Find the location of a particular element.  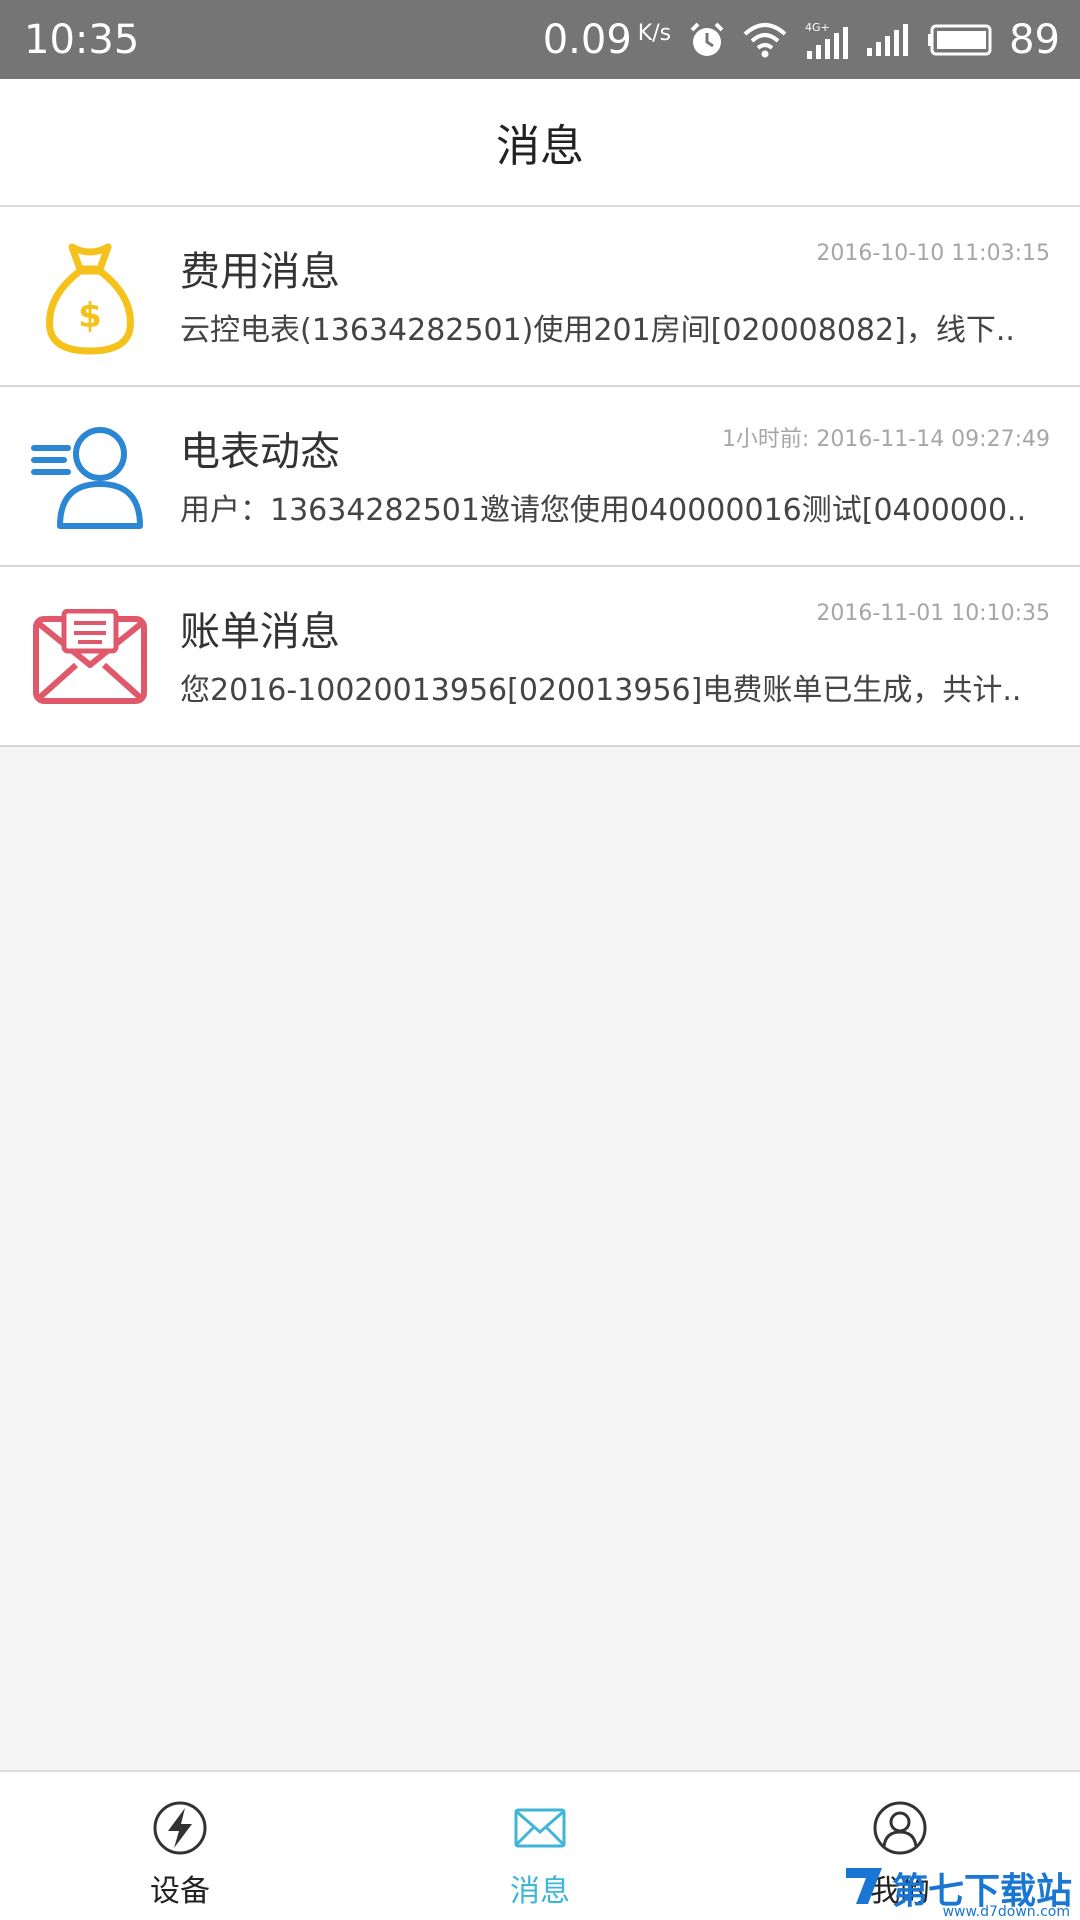

message-preview: 云控电表(13634282501)使用201房间[020008082]，线下.. is located at coordinates (597, 330).